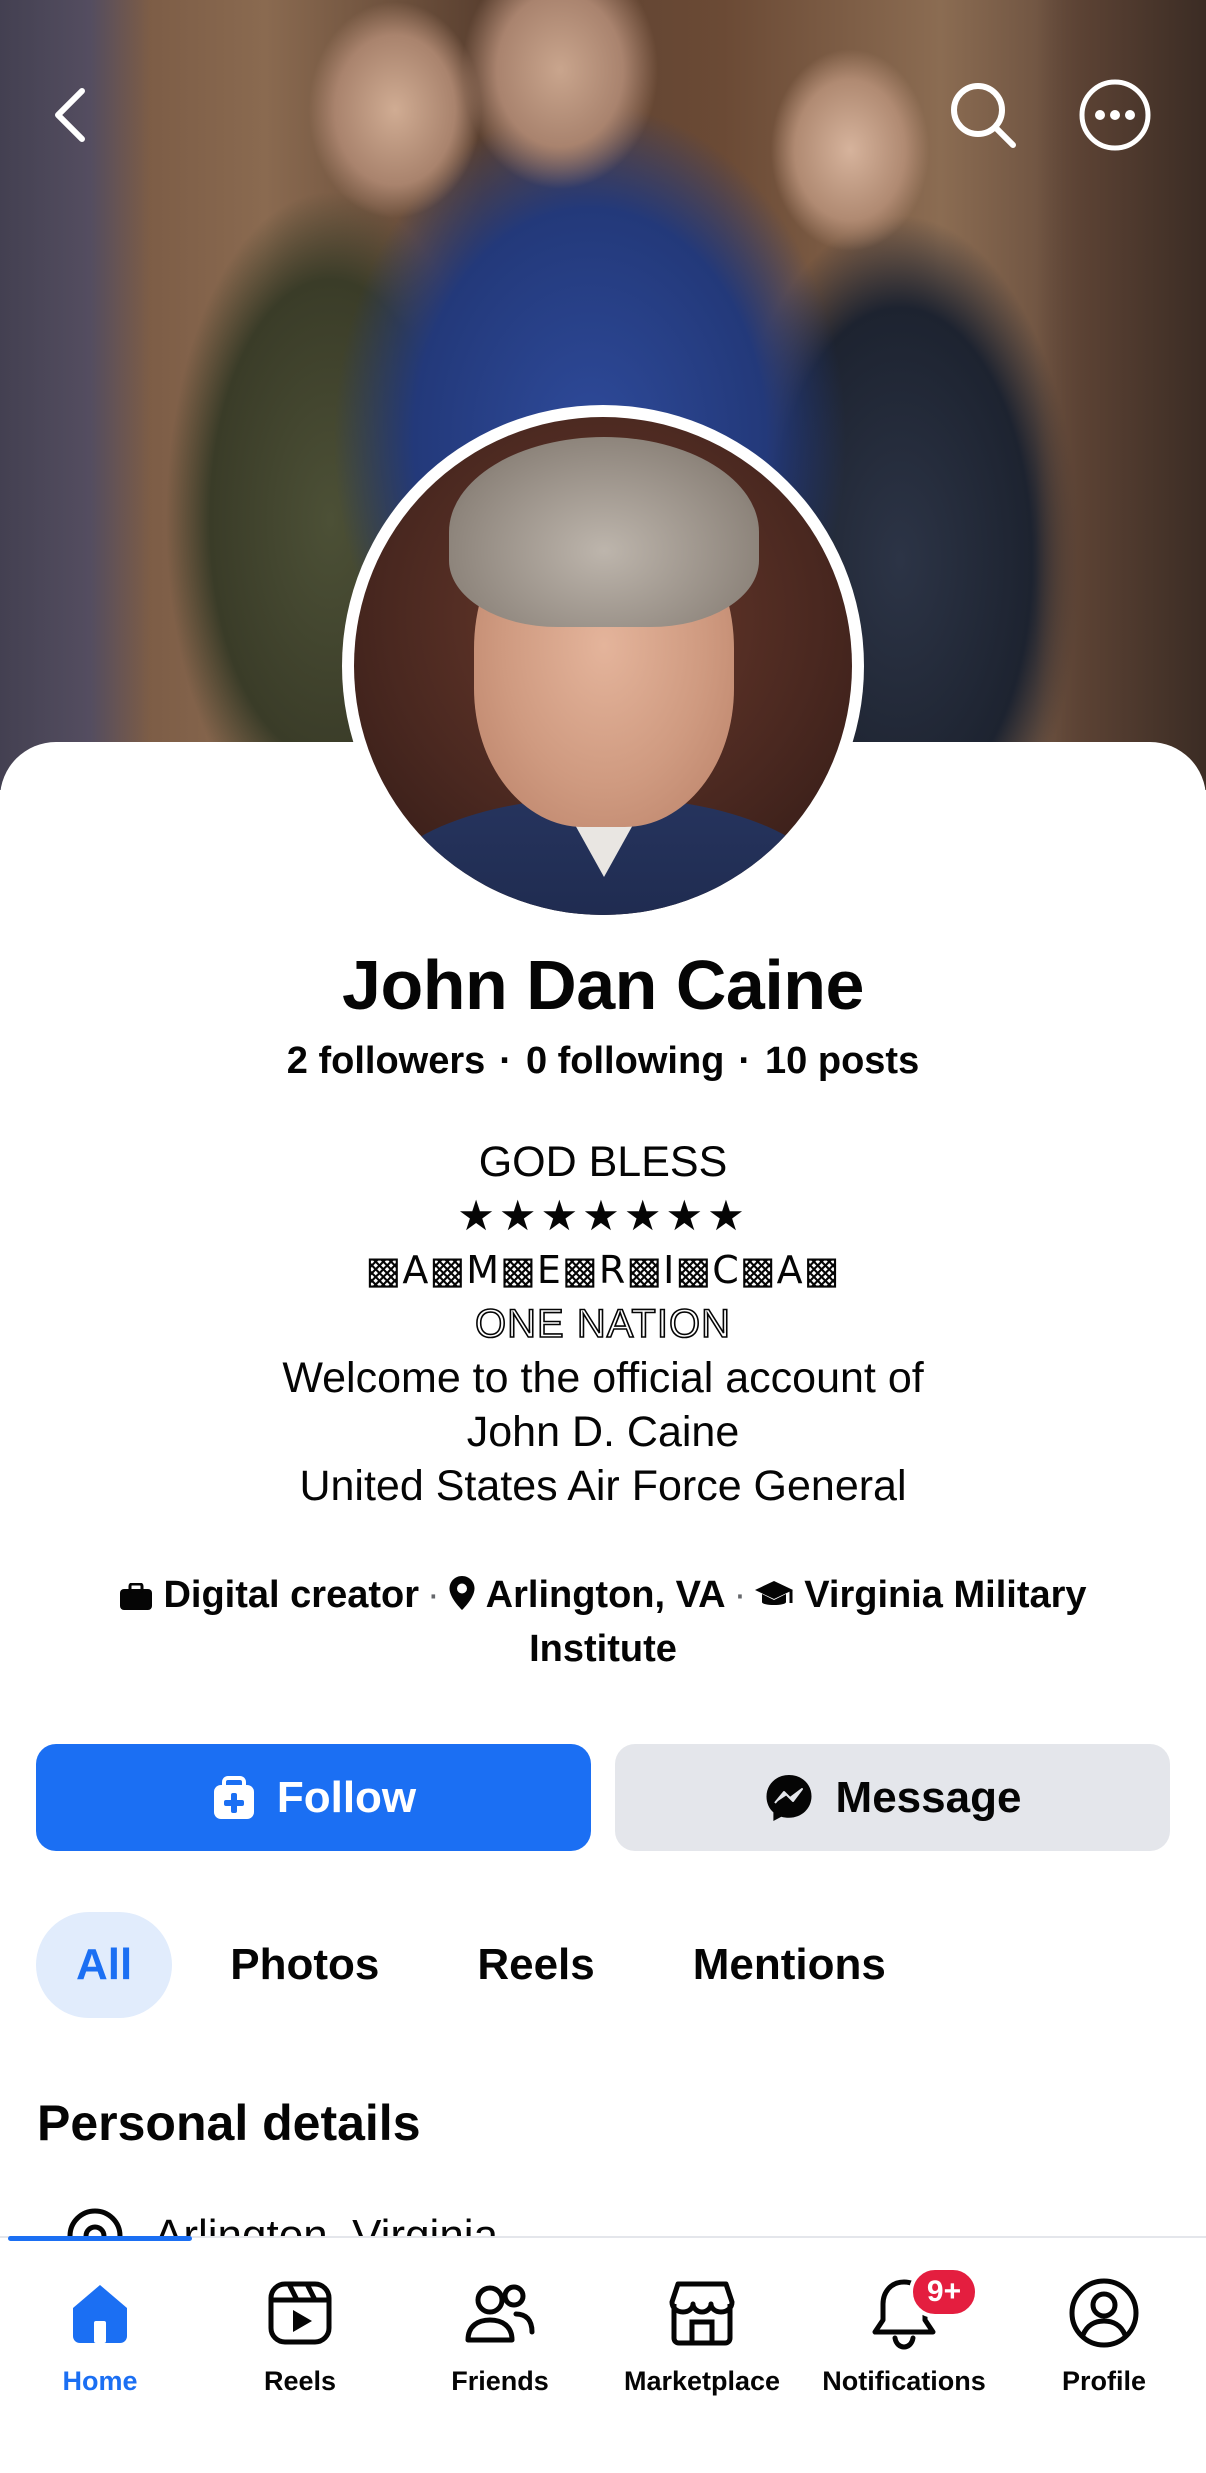 This screenshot has width=1206, height=2473. I want to click on nav-friends-label: Friends, so click(500, 2381).